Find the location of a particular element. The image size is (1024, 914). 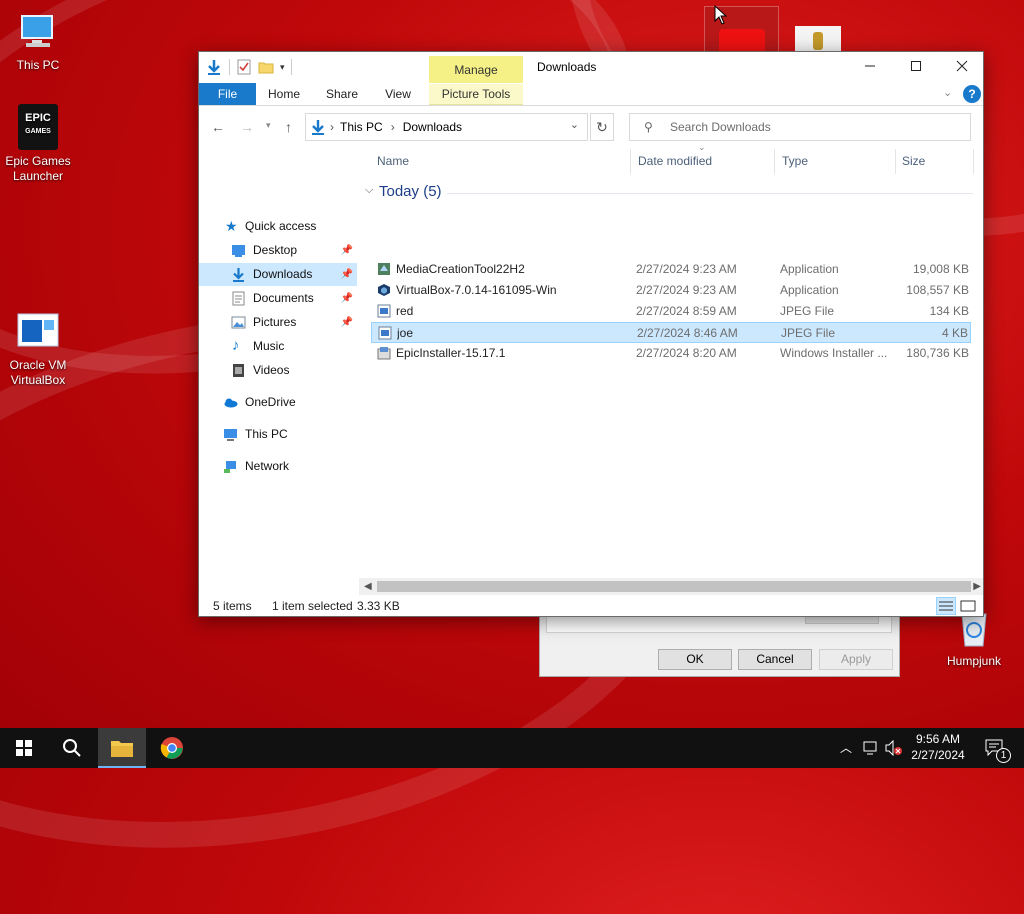

media-creation-tool-icon is located at coordinates (384, 269).